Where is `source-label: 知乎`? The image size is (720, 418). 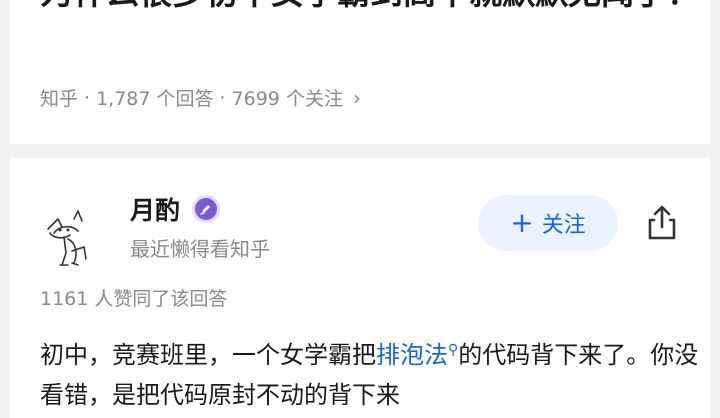
source-label: 知乎 is located at coordinates (59, 99).